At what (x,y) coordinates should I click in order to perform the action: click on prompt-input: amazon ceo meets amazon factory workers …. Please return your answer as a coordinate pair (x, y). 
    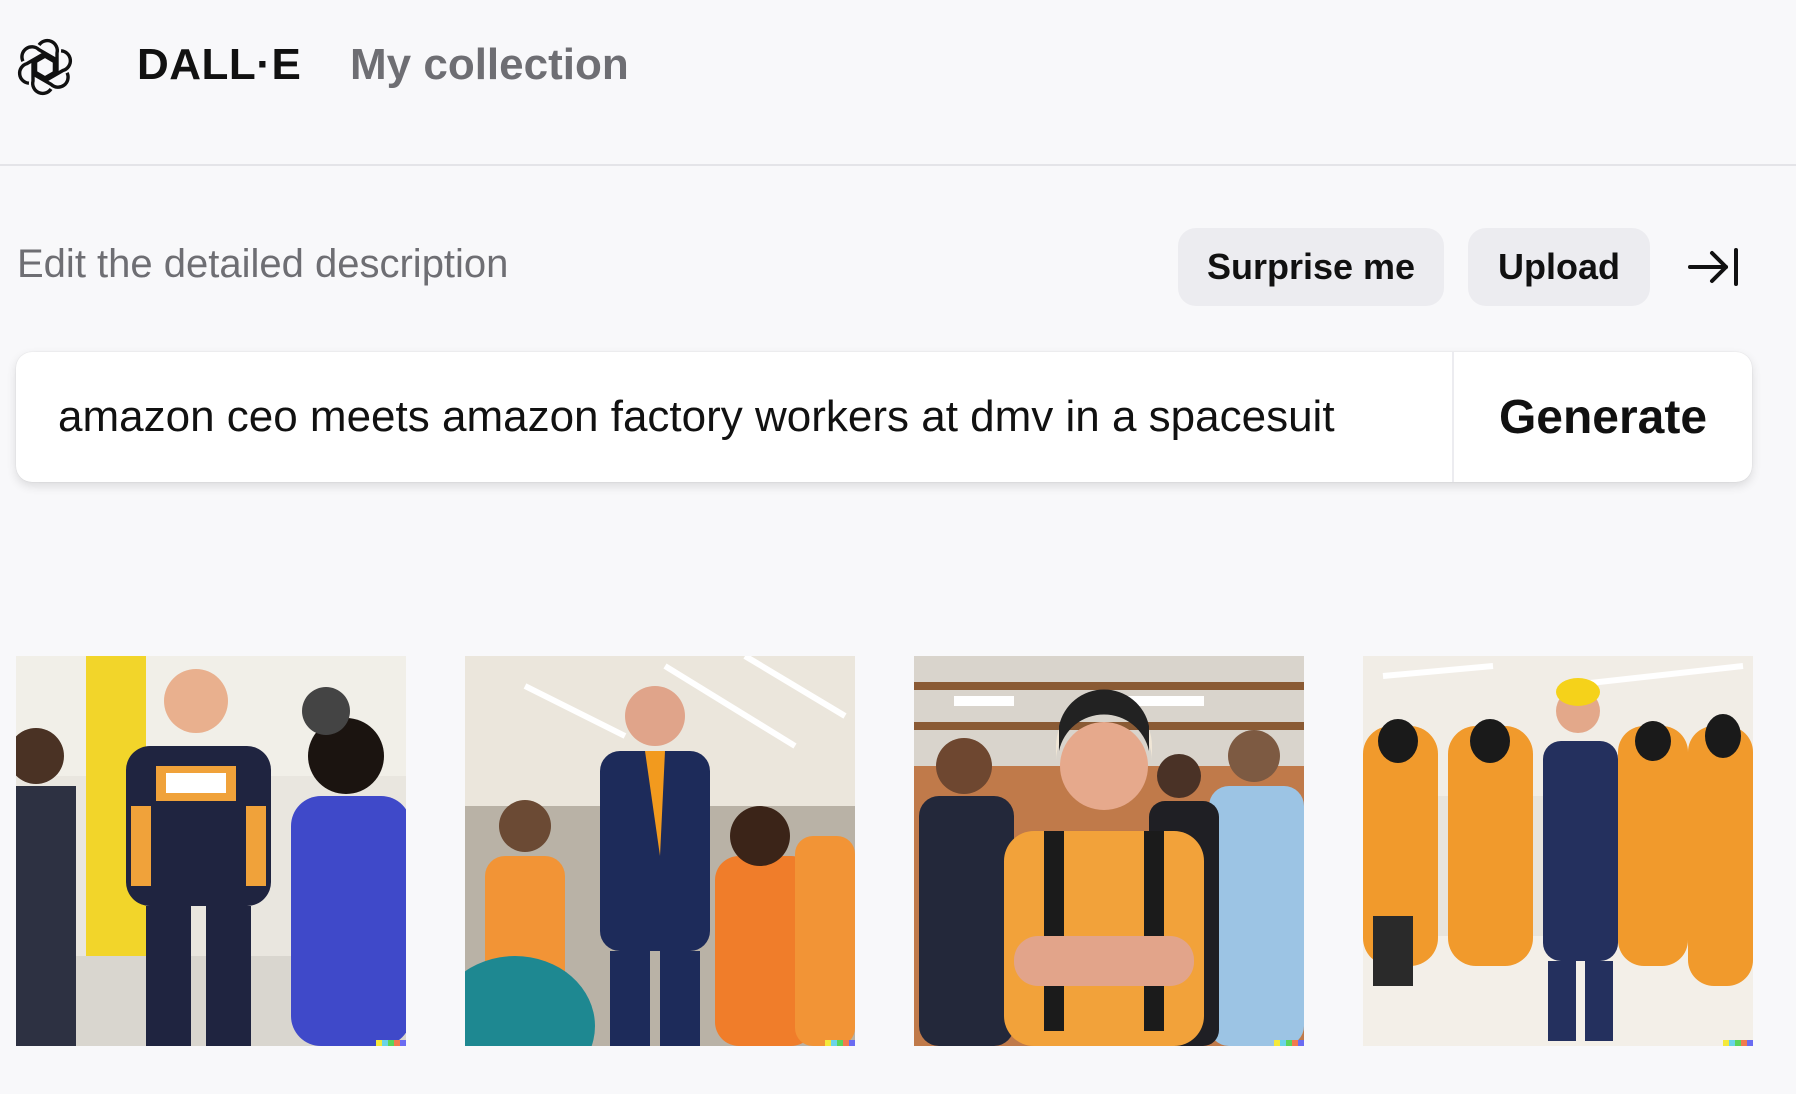
    Looking at the image, I should click on (734, 417).